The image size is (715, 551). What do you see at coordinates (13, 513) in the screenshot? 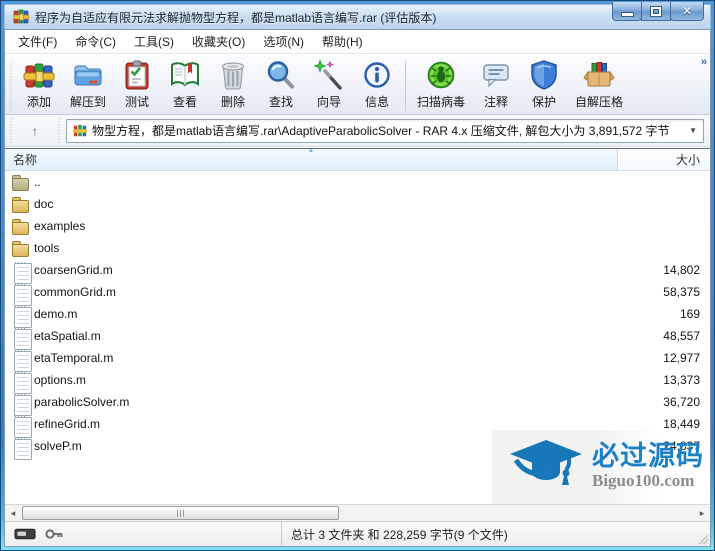
I see `scroll-left-icon: ◂` at bounding box center [13, 513].